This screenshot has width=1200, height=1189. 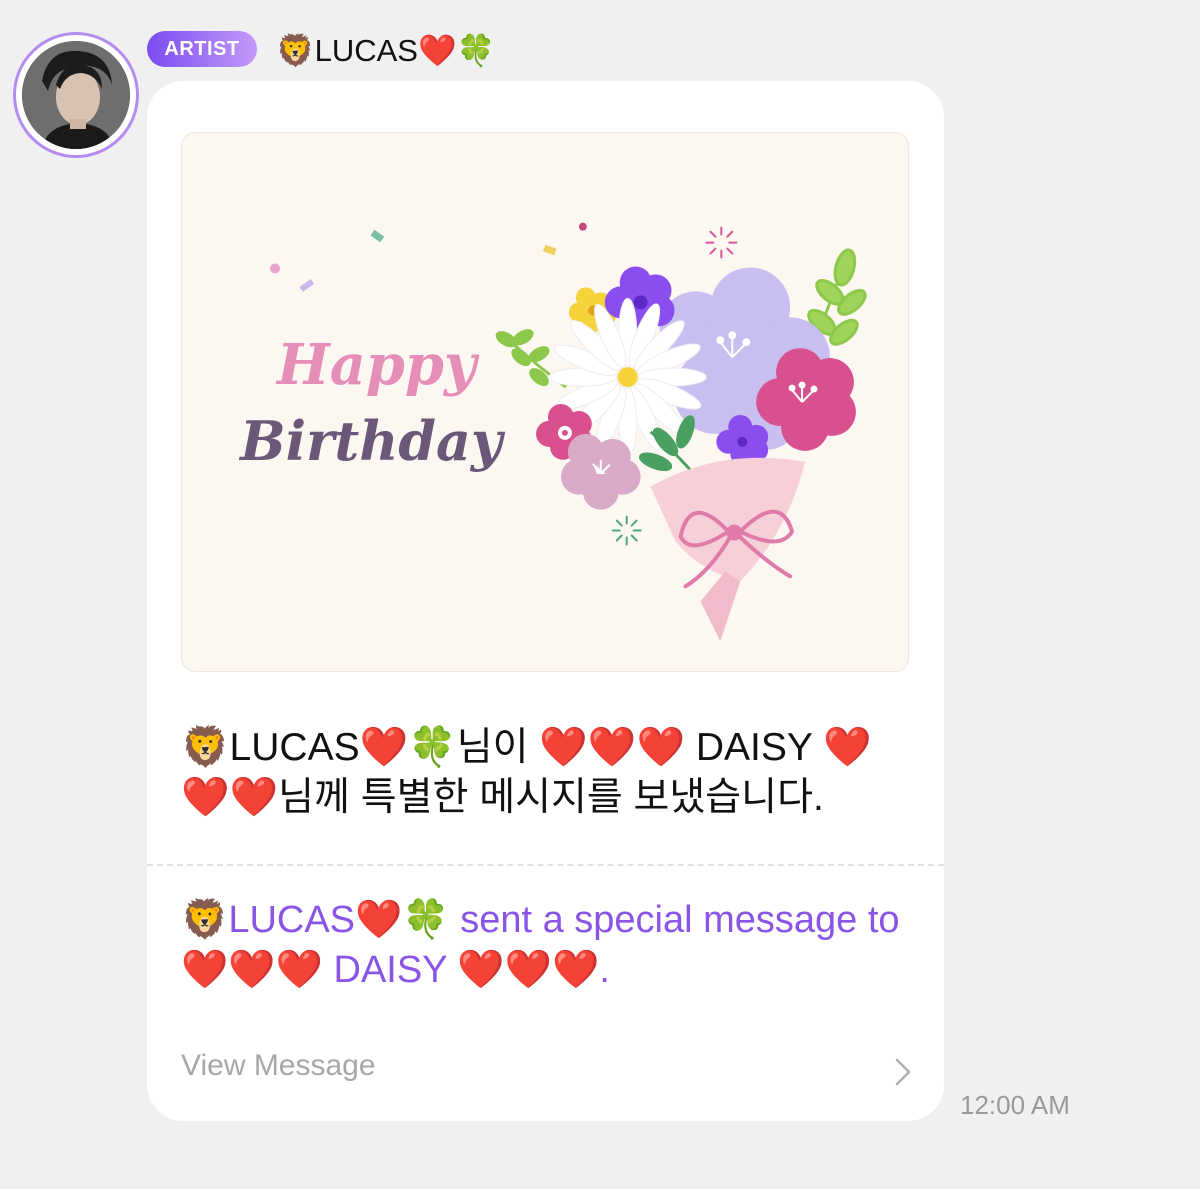 I want to click on chevron-right-icon, so click(x=903, y=1072).